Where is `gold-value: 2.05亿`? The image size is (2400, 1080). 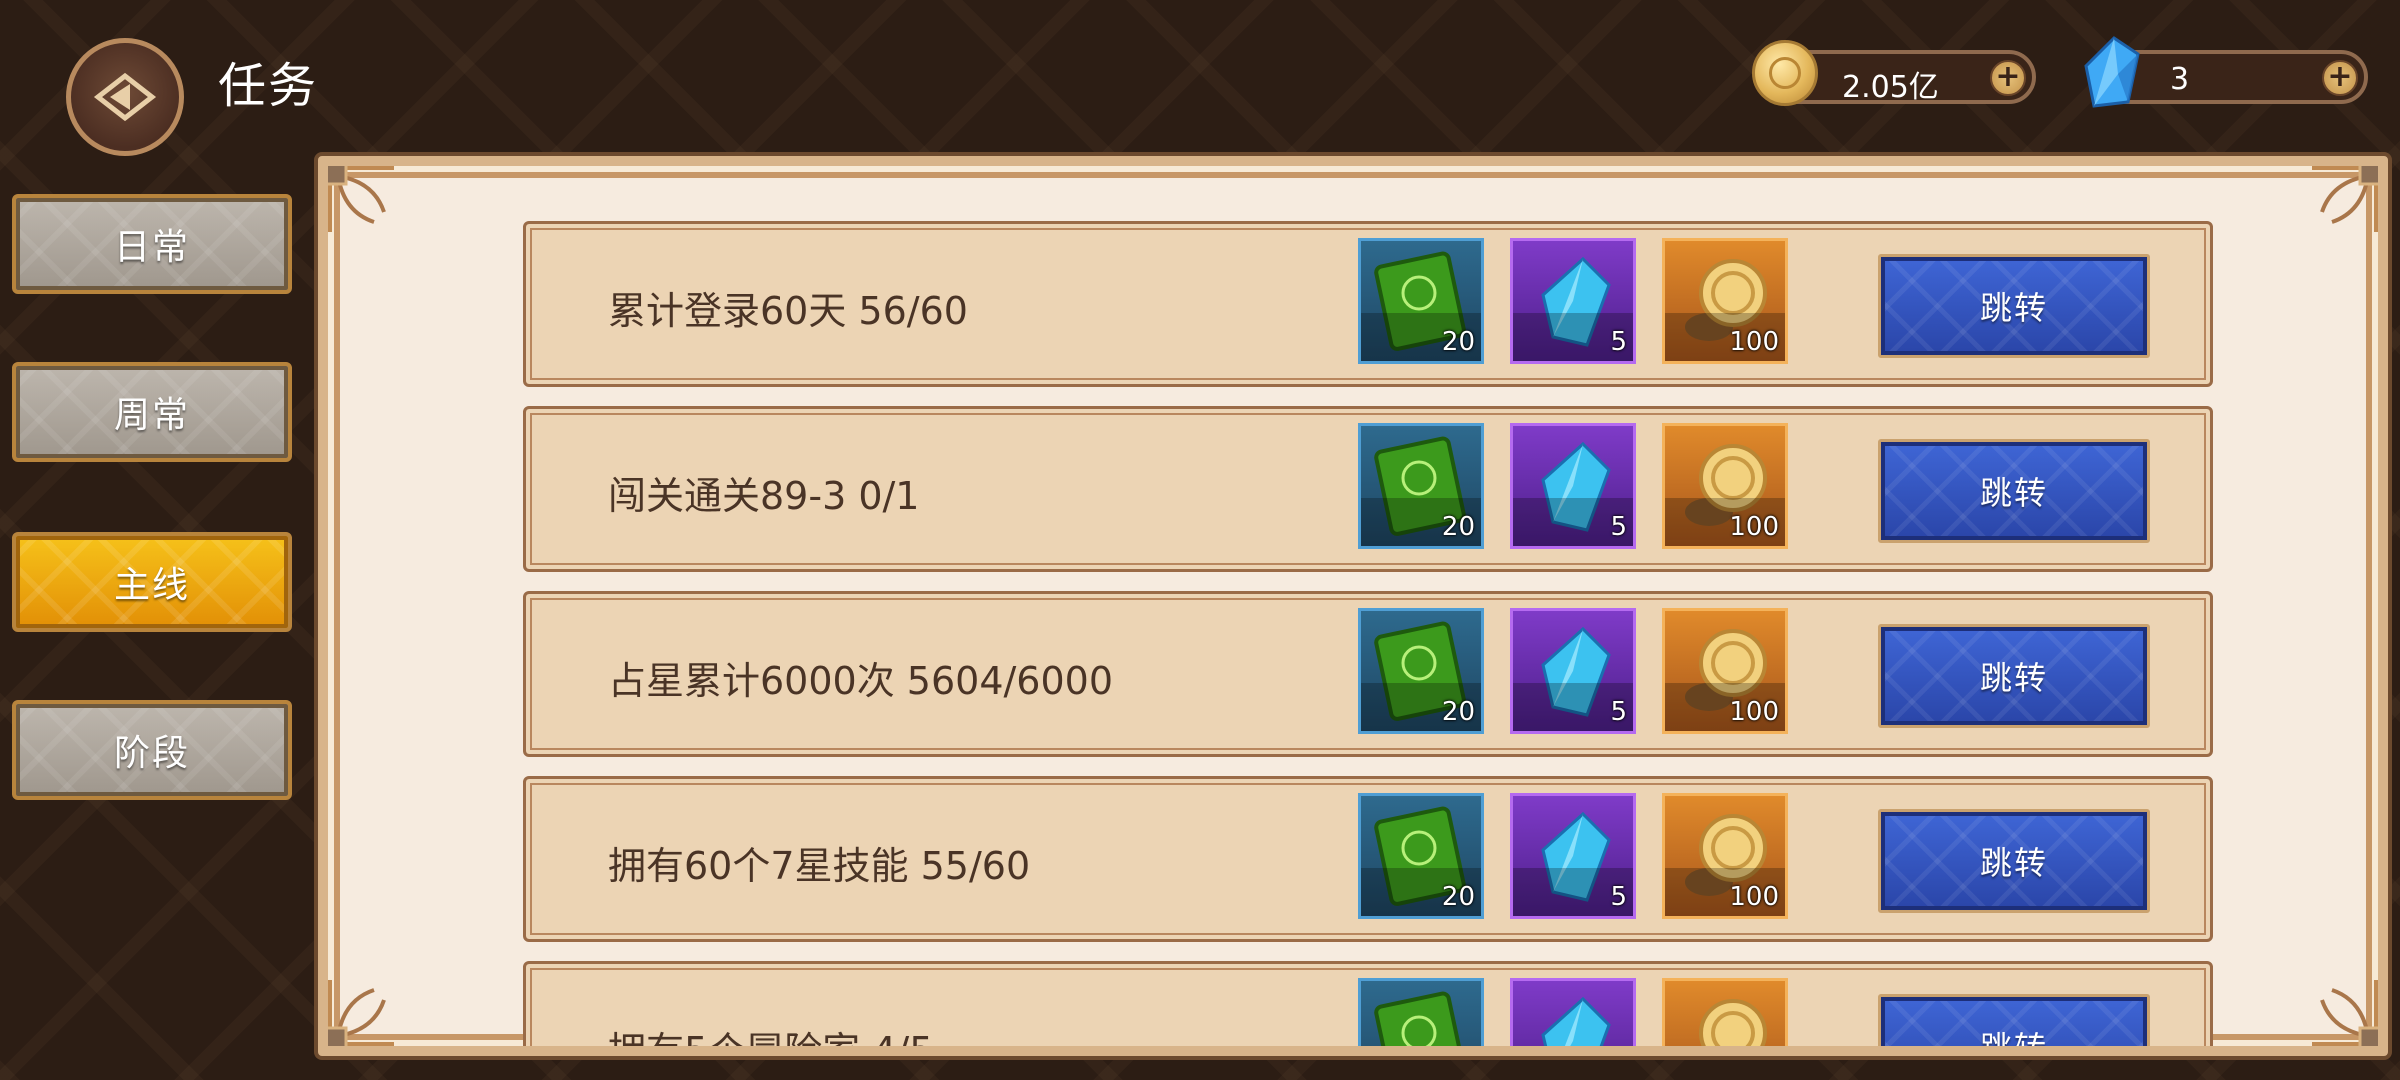
gold-value: 2.05亿 is located at coordinates (1890, 87).